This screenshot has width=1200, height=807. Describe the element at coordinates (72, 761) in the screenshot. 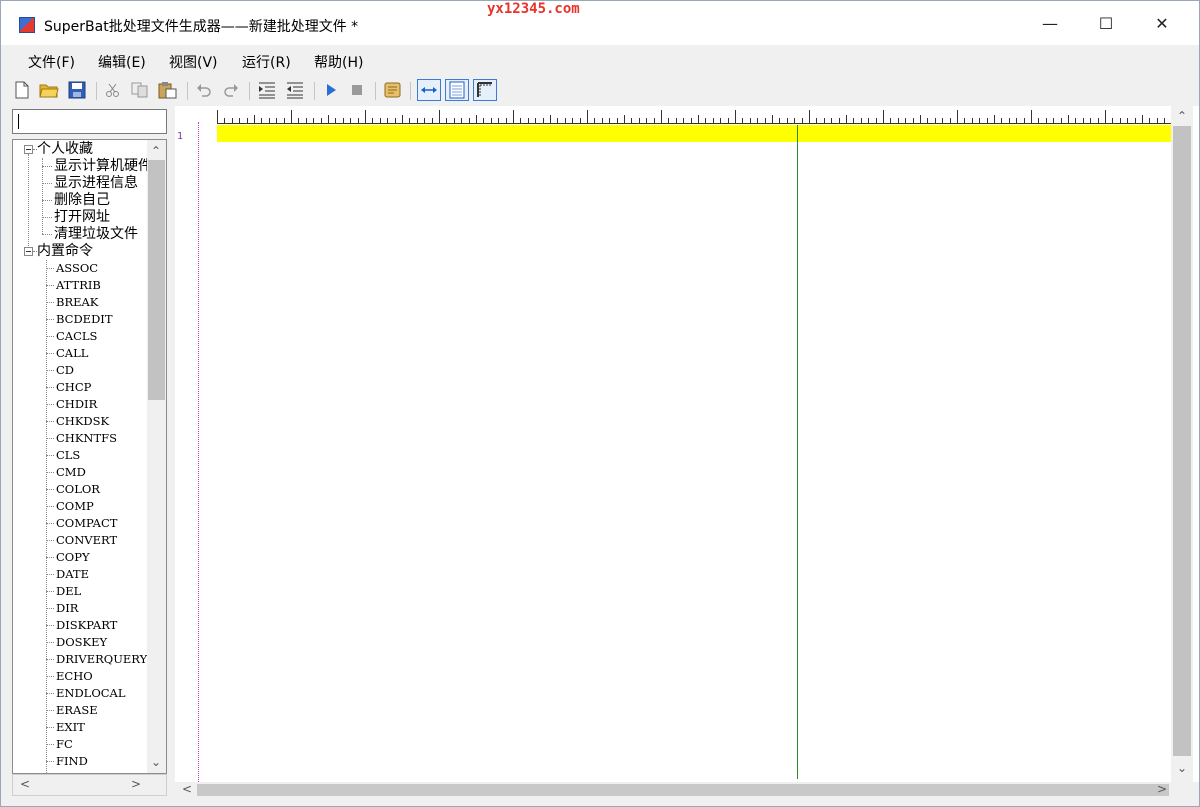

I see `tree-command-item: FIND` at that location.